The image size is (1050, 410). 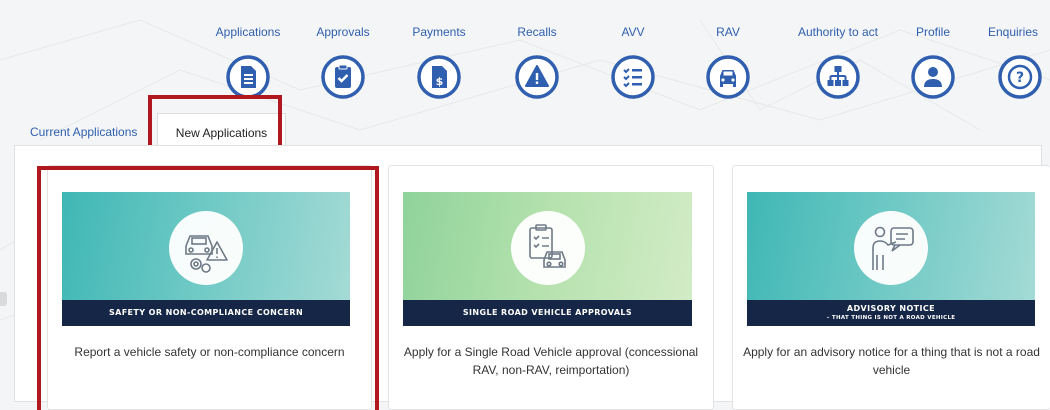 I want to click on nav-item-profile: Profile, so click(x=933, y=62).